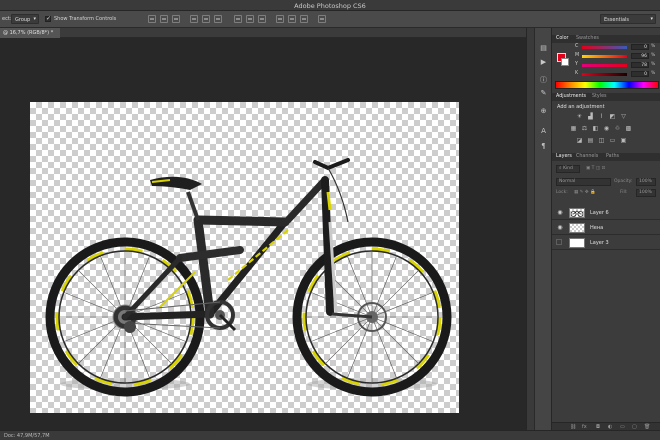 The height and width of the screenshot is (440, 660). I want to click on status-bar: Doc: 47,9M/57,7M, so click(330, 435).